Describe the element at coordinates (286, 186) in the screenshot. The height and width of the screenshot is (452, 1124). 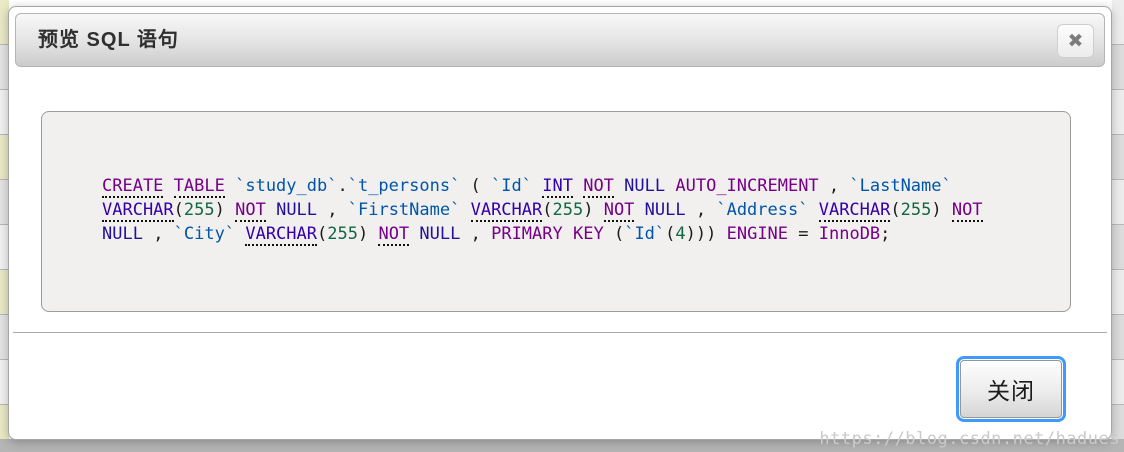
I see `sql-token: `study_db`` at that location.